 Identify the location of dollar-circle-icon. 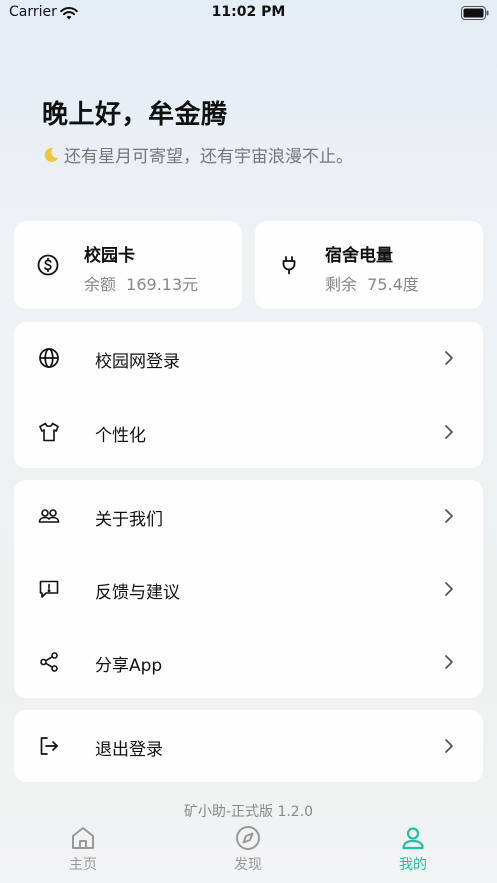
(48, 265).